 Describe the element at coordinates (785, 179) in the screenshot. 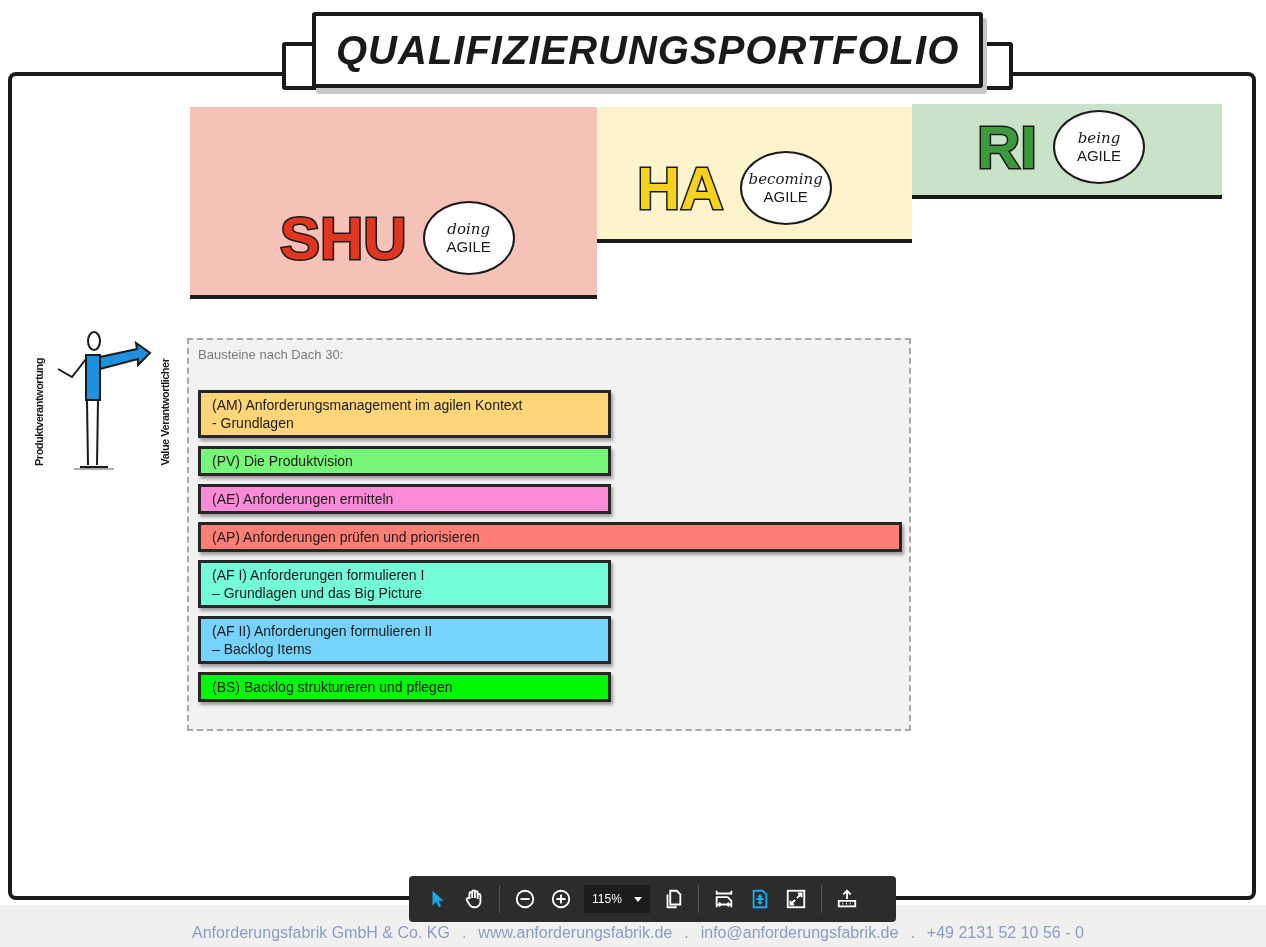

I see `bubble-text: becoming` at that location.